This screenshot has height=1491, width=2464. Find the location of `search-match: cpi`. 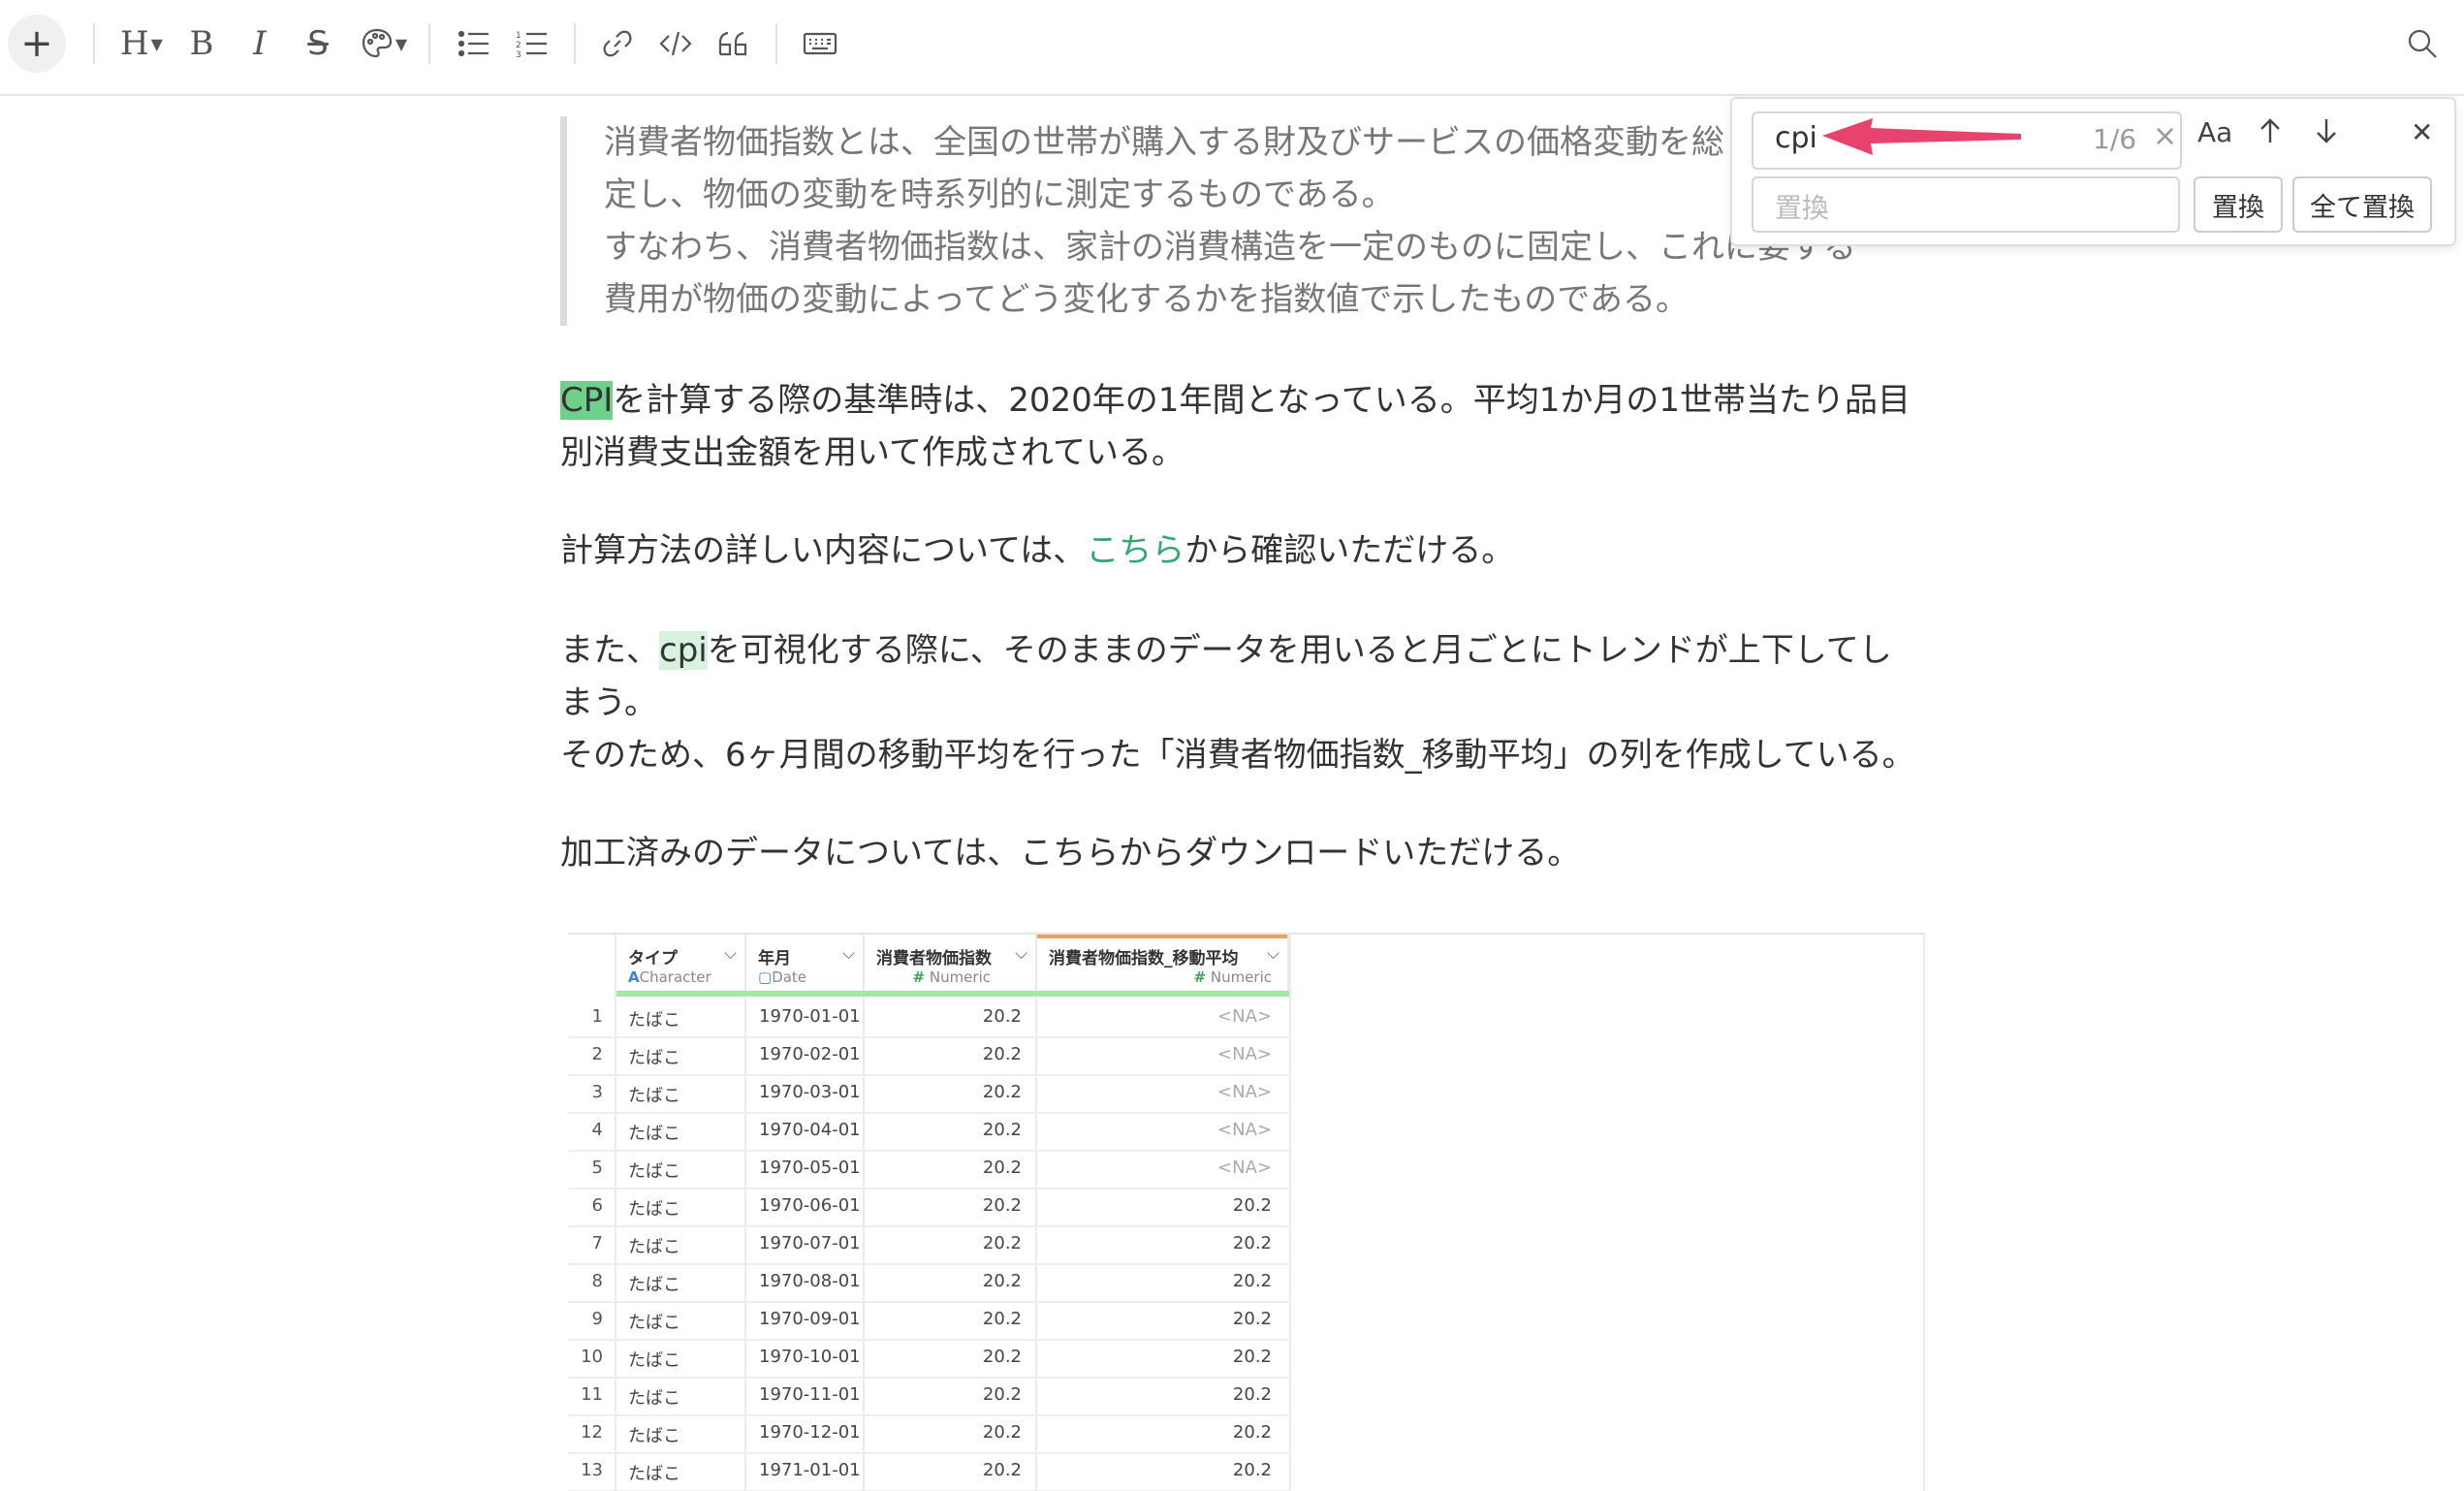

search-match: cpi is located at coordinates (683, 650).